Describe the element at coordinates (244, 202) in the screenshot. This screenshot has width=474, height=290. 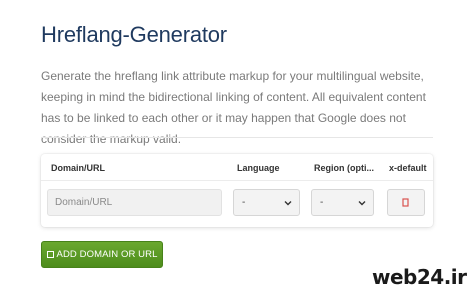
I see `language-select-value: -` at that location.